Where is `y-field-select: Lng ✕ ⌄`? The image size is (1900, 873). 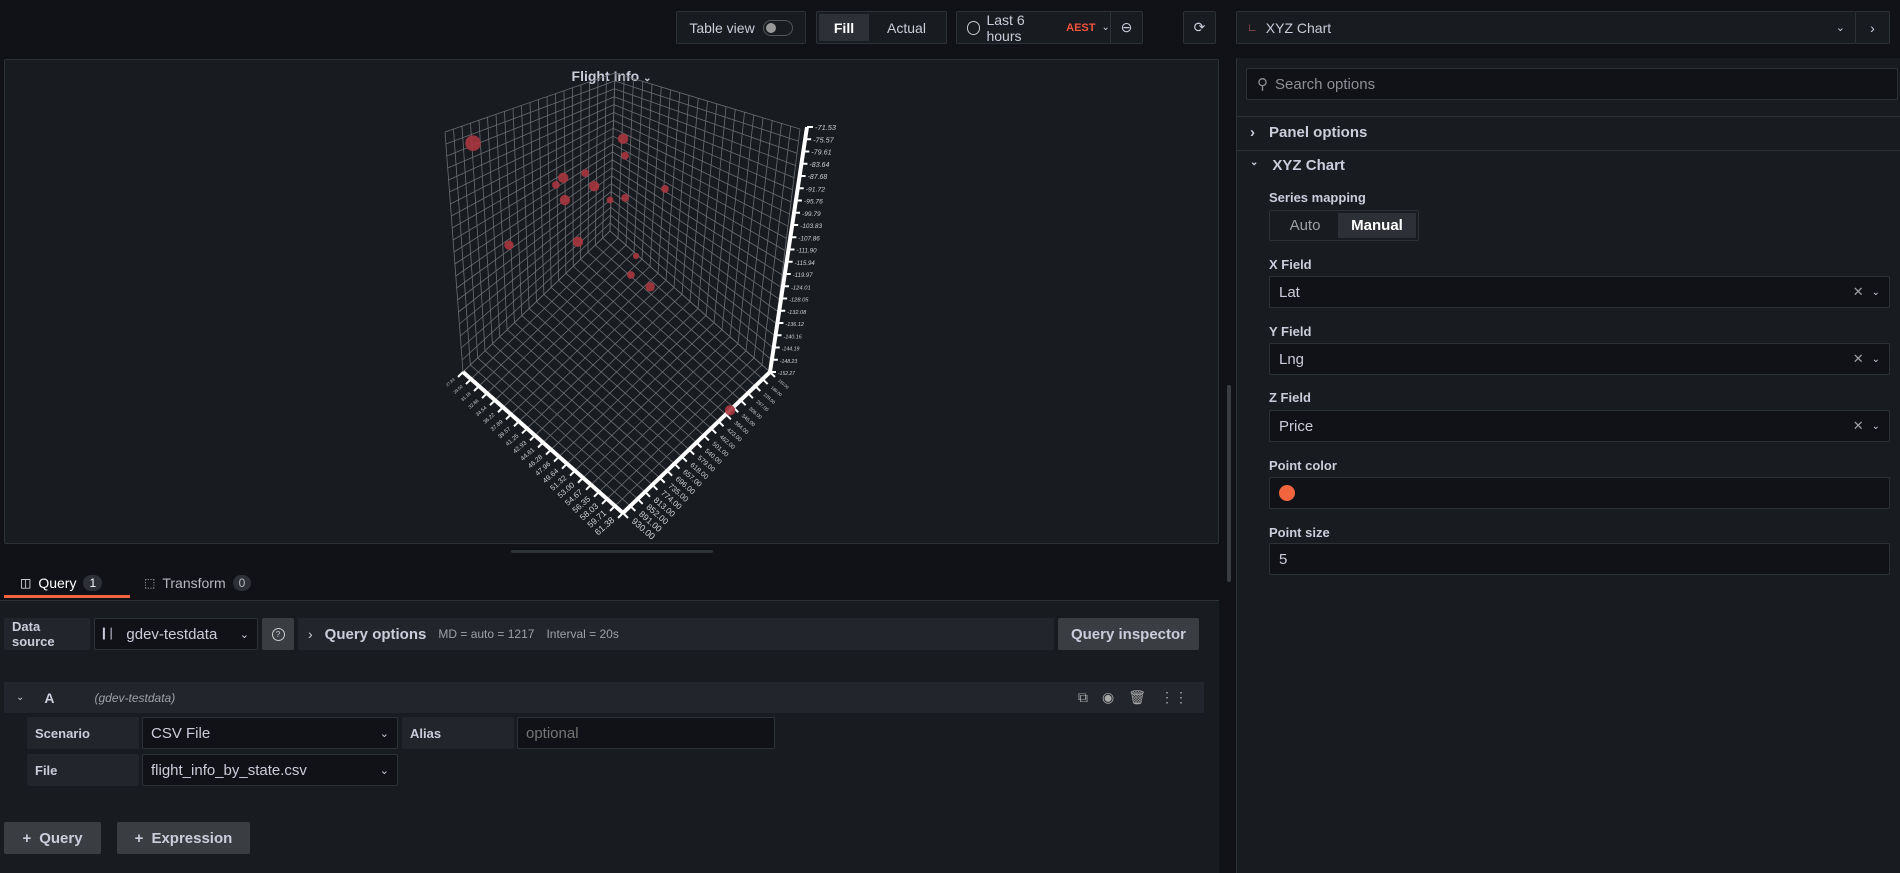
y-field-select: Lng ✕ ⌄ is located at coordinates (1579, 359).